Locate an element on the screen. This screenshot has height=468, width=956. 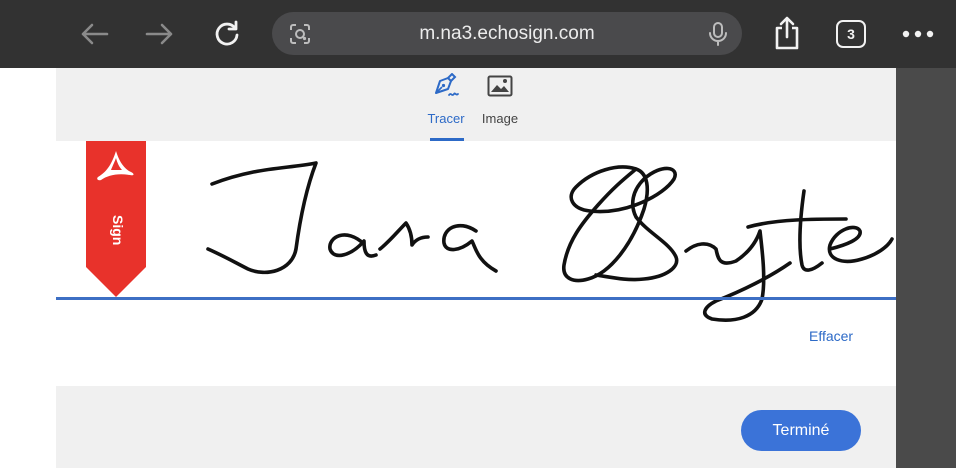
reload-icon is located at coordinates (227, 34).